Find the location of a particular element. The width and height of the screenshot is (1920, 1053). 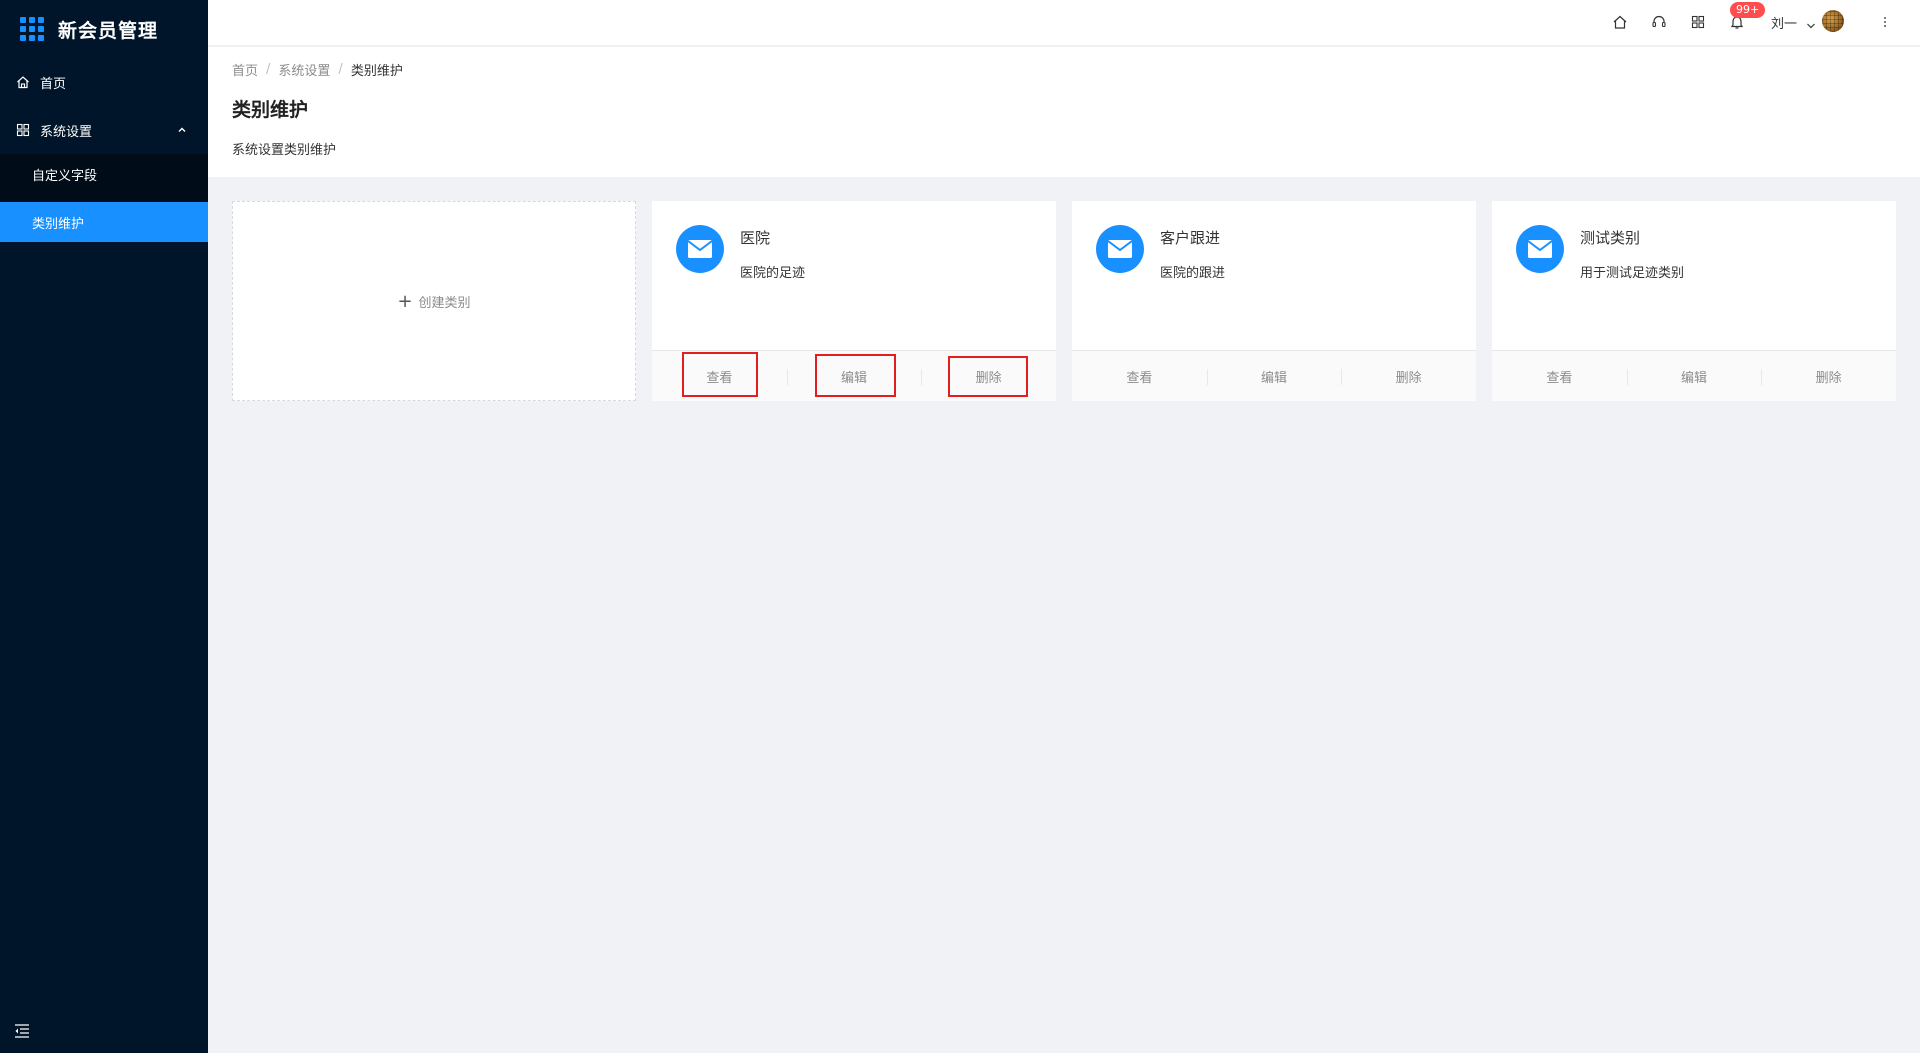

card-description: 用于测试足迹类别 is located at coordinates (1632, 273).